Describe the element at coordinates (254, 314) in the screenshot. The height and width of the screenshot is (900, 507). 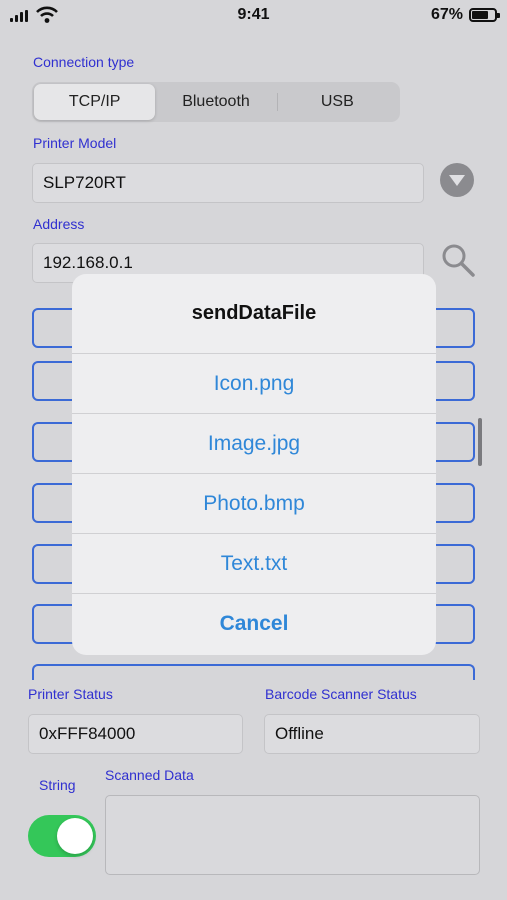
I see `dialog-title: sendDataFile` at that location.